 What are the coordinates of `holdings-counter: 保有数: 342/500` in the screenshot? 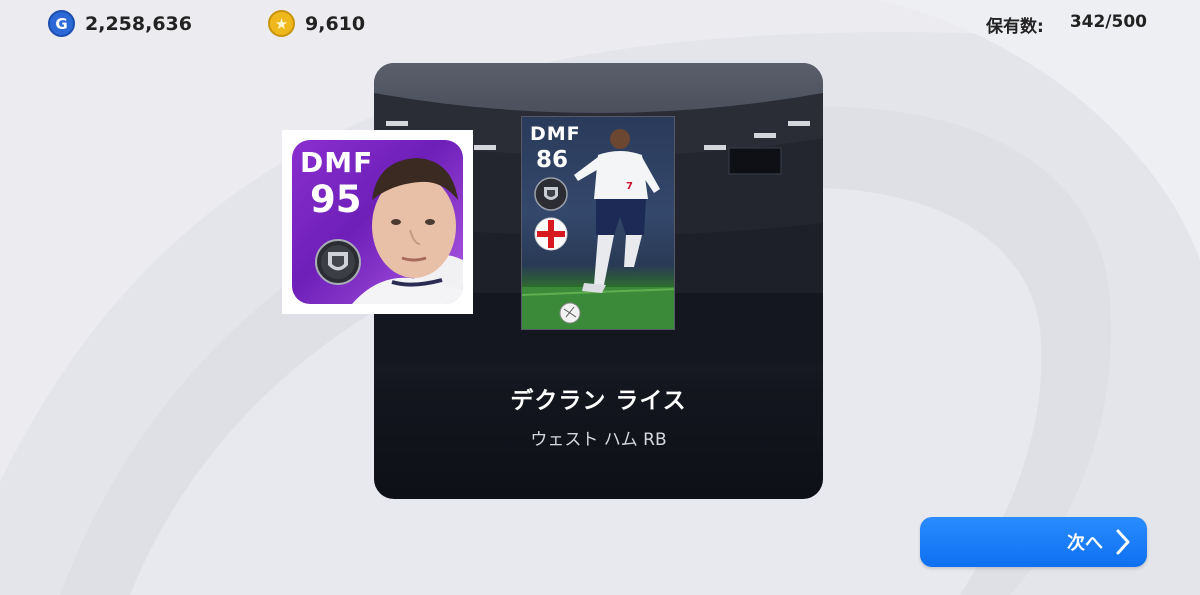 It's located at (1066, 24).